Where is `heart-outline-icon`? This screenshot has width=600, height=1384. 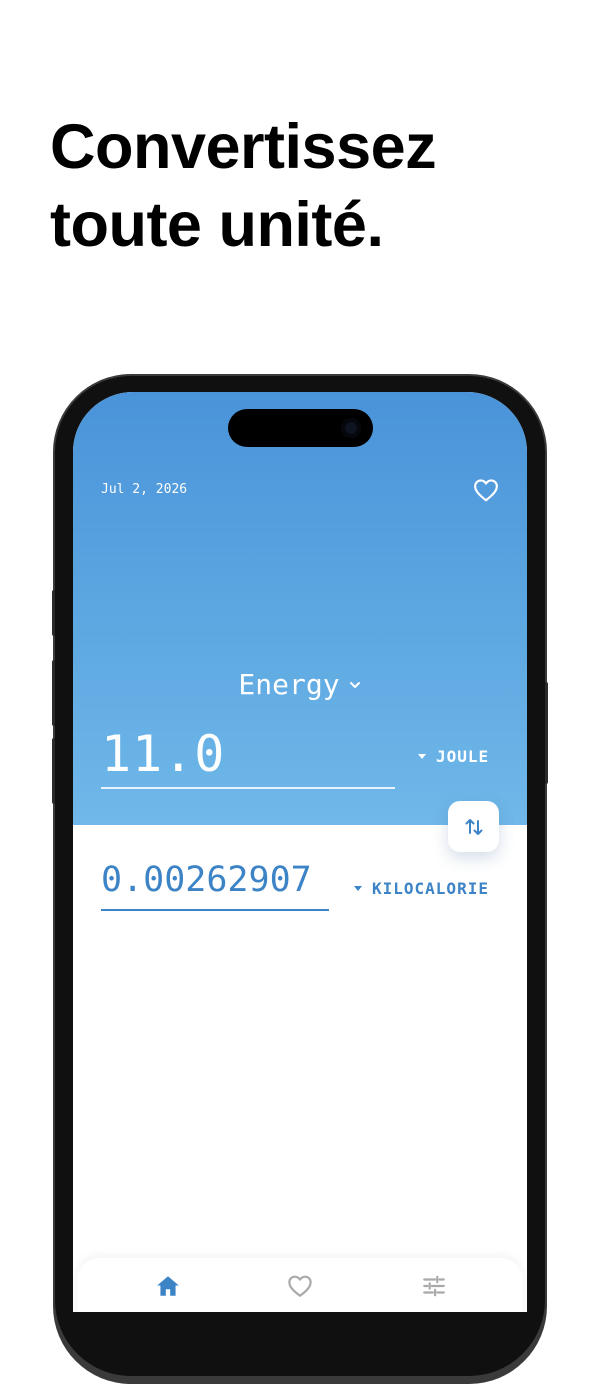 heart-outline-icon is located at coordinates (300, 1286).